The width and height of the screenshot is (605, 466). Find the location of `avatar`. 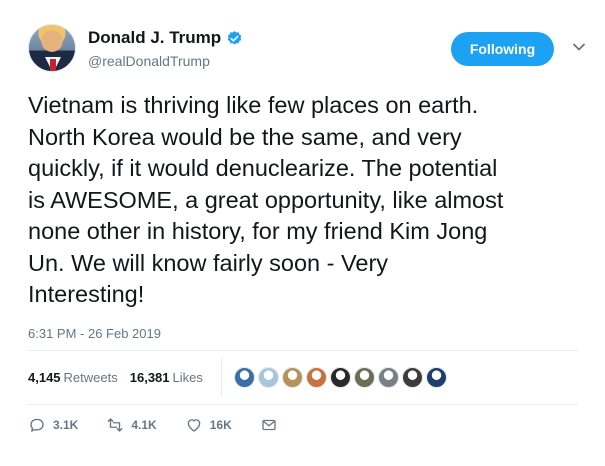

avatar is located at coordinates (52, 48).